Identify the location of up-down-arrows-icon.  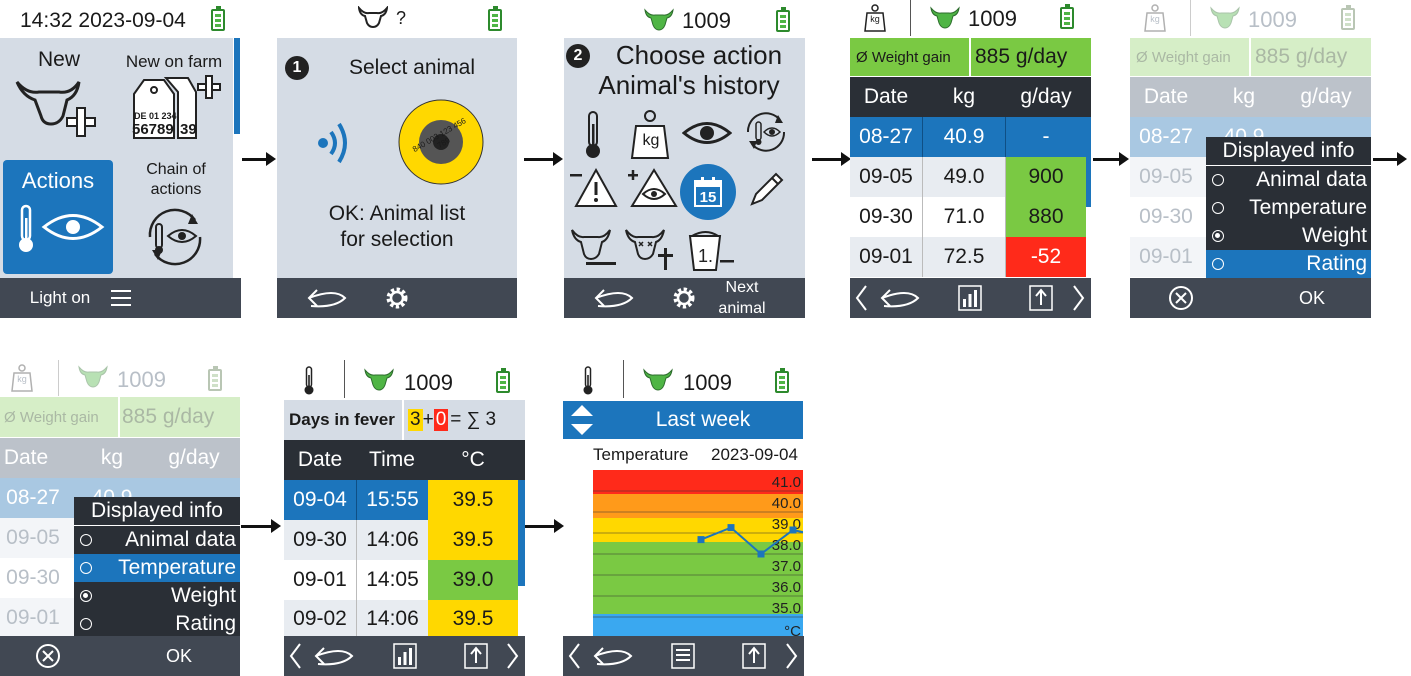
(582, 420).